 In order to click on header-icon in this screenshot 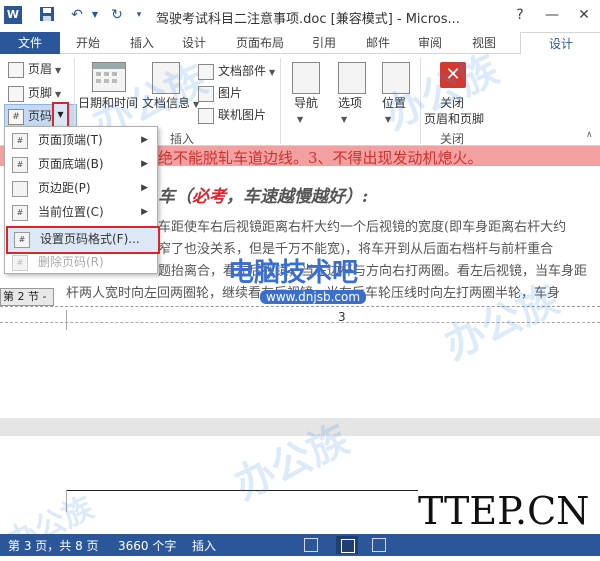, I will do `click(16, 69)`.